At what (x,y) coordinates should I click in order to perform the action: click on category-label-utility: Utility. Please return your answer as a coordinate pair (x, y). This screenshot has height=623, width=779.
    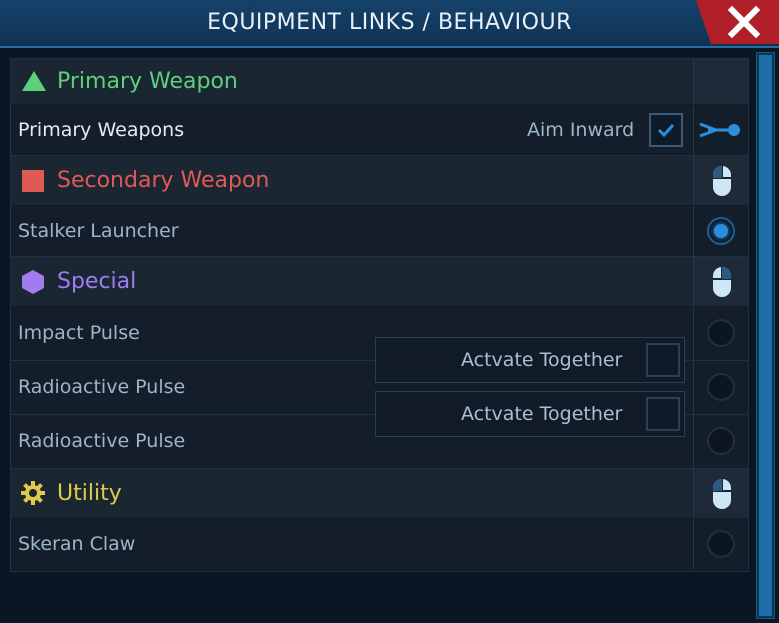
    Looking at the image, I should click on (89, 493).